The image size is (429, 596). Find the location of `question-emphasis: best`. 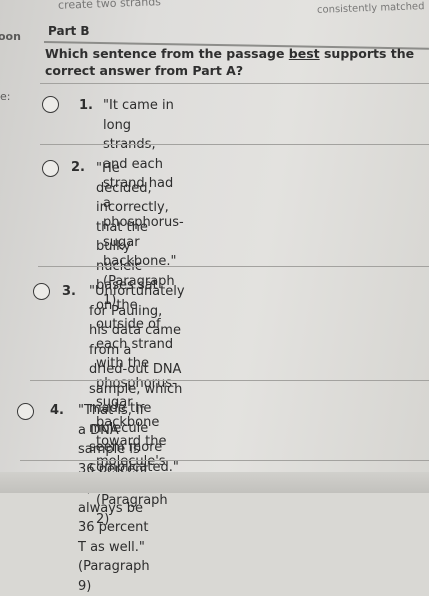

question-emphasis: best is located at coordinates (304, 53).